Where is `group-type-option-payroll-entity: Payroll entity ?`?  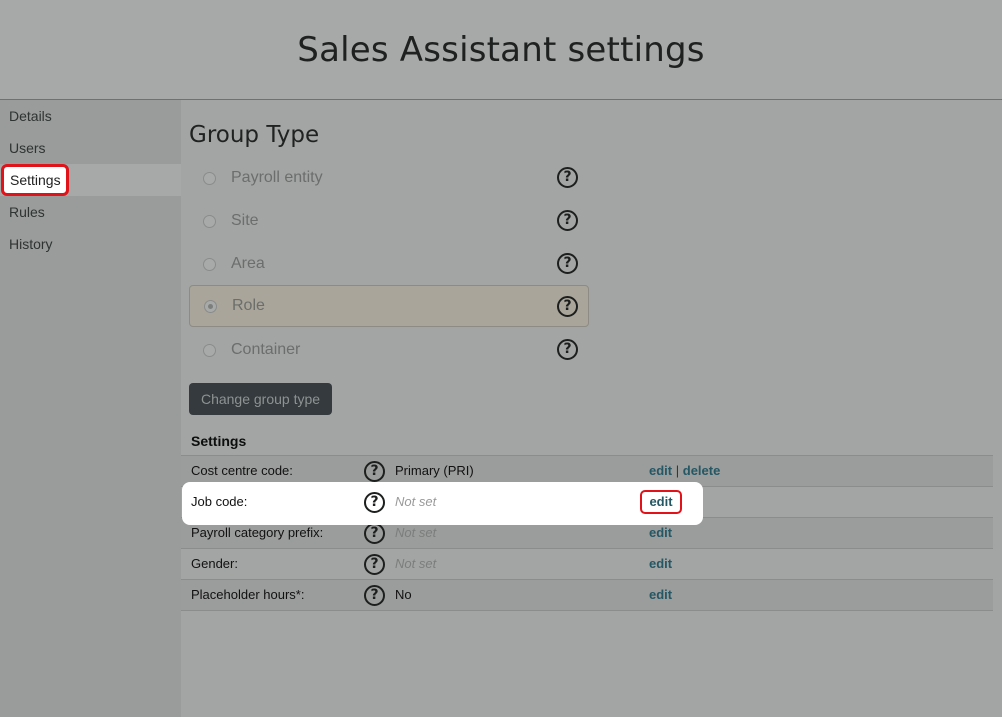
group-type-option-payroll-entity: Payroll entity ? is located at coordinates (389, 178).